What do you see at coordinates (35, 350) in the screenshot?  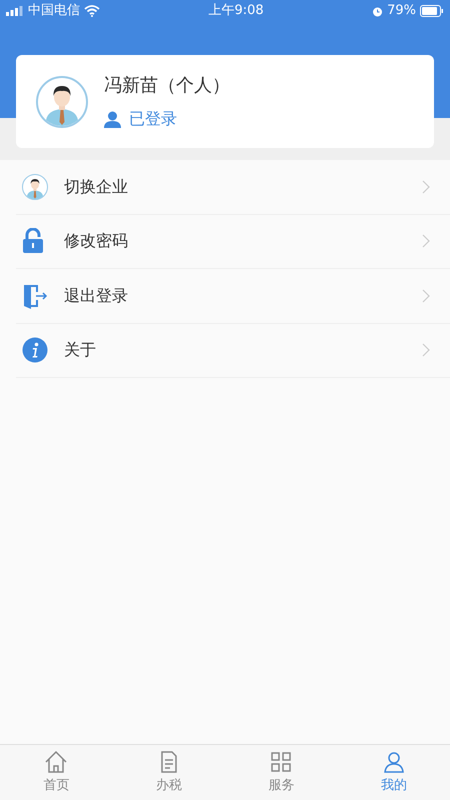 I see `info-icon` at bounding box center [35, 350].